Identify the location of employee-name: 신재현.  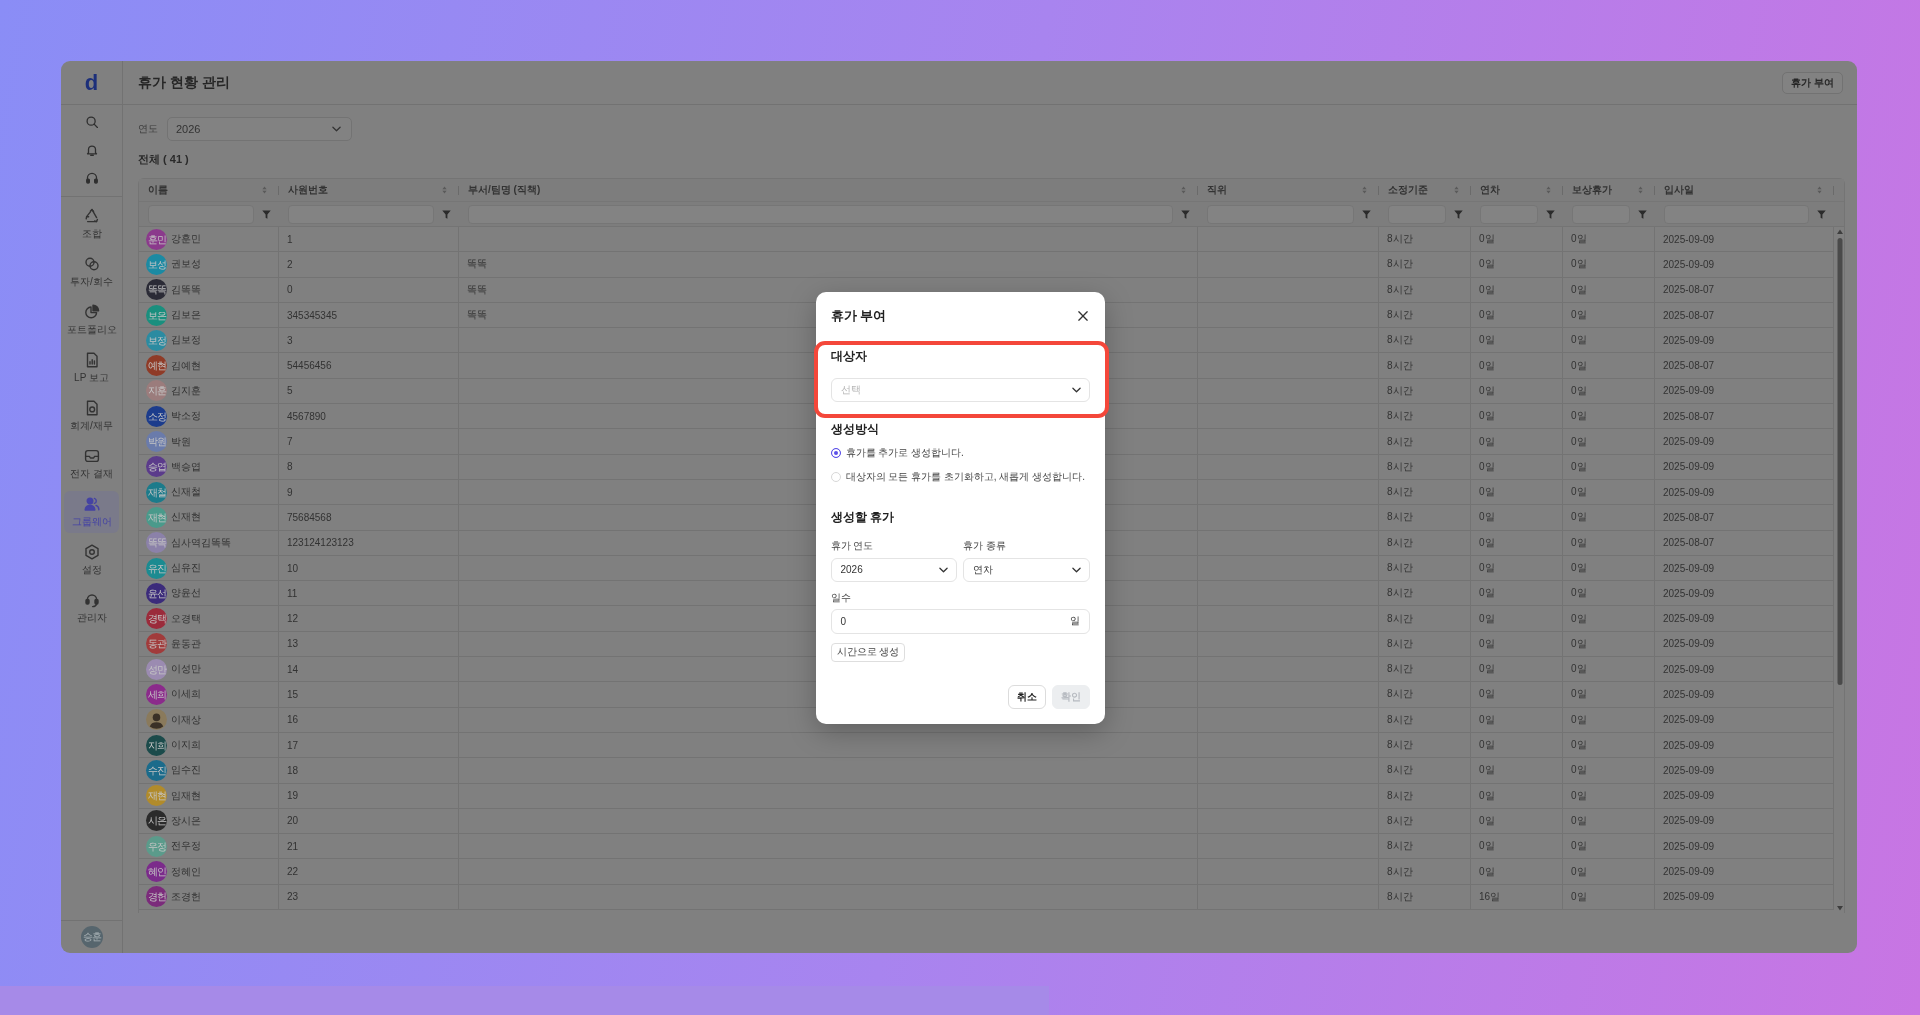
(186, 517).